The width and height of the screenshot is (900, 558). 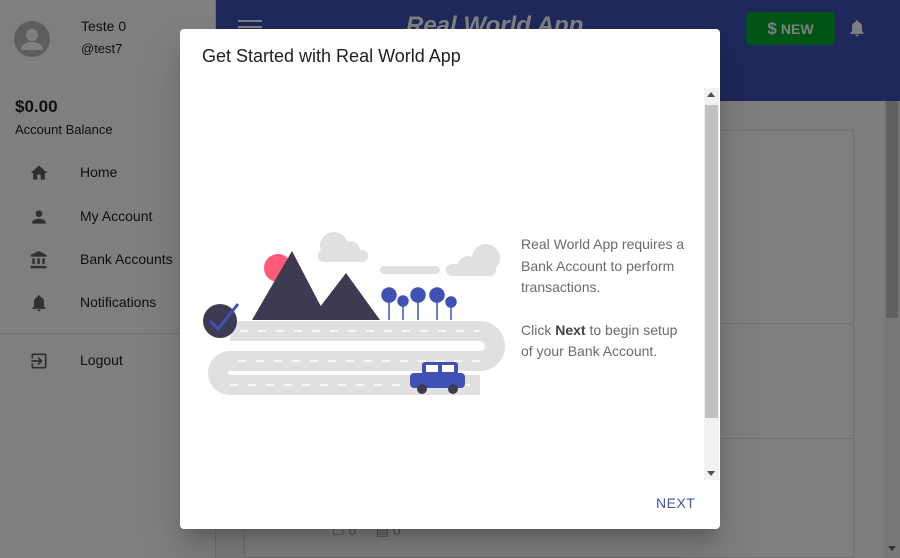 I want to click on cloud-icon, so click(x=409, y=254).